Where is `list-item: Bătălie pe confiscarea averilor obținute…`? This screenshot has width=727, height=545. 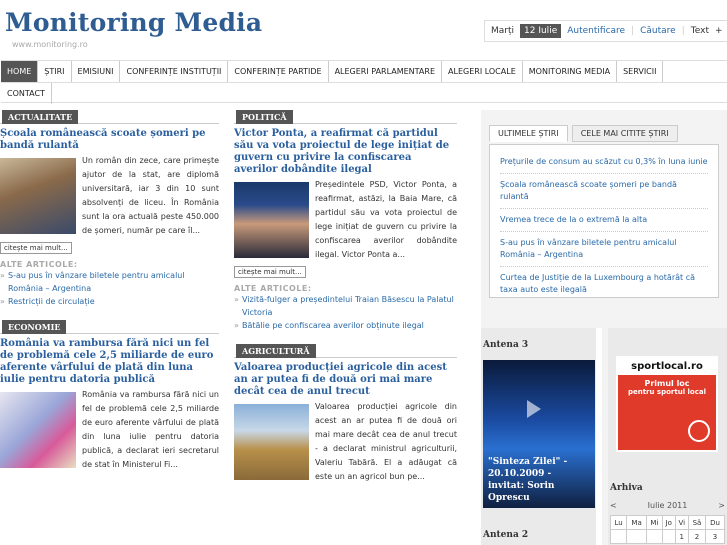 list-item: Bătălie pe confiscarea averilor obținute… is located at coordinates (345, 325).